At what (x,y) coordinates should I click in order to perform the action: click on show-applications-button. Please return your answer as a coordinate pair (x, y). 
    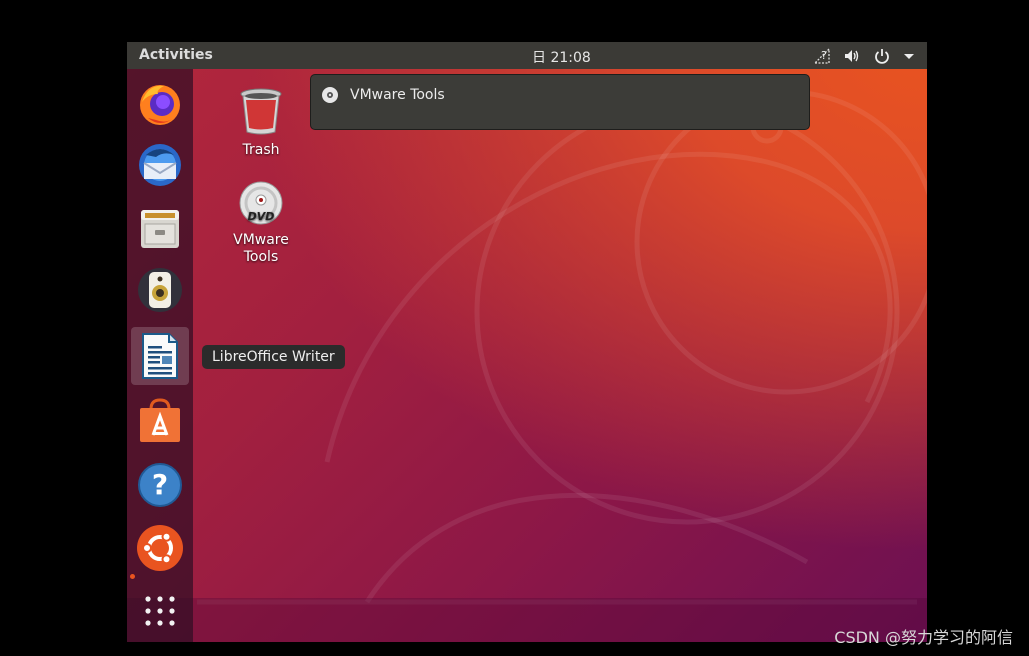
    Looking at the image, I should click on (160, 611).